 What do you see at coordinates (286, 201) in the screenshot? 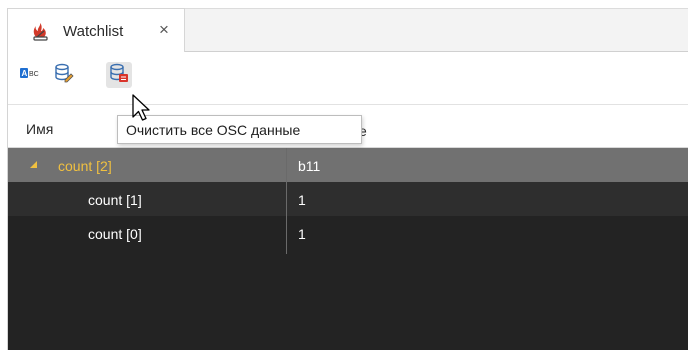
I see `column-divider` at bounding box center [286, 201].